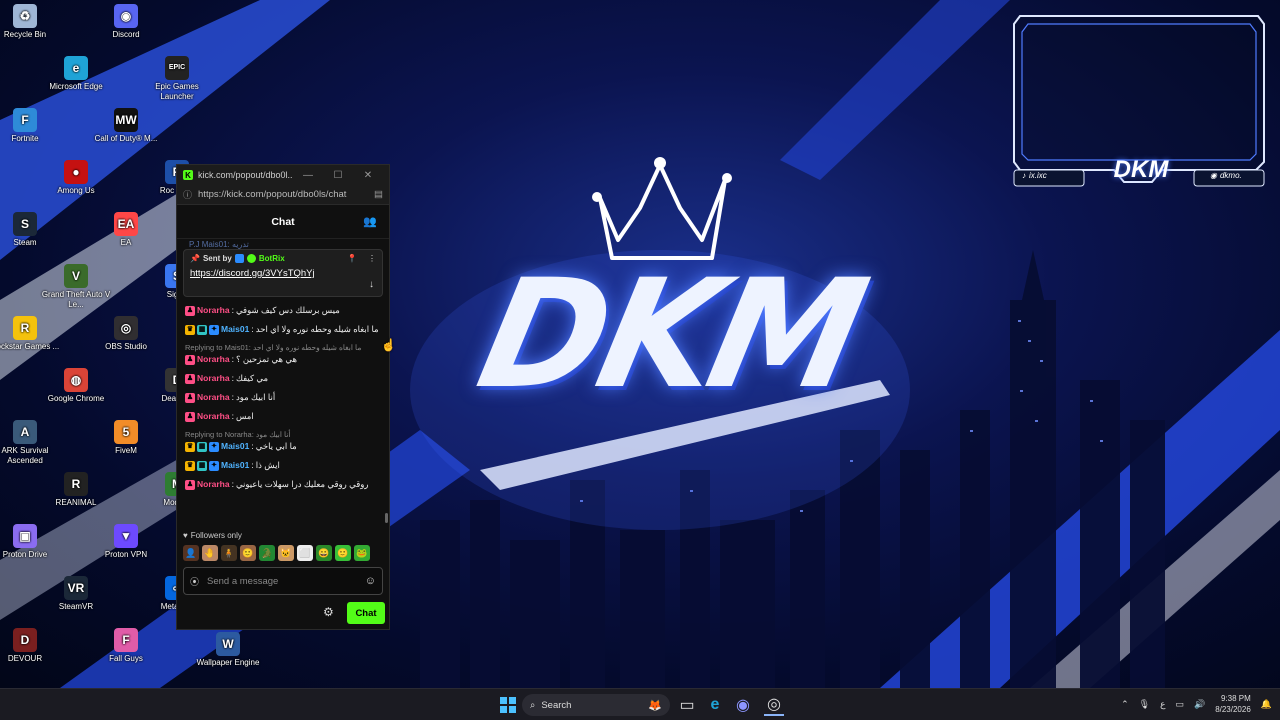  What do you see at coordinates (1266, 704) in the screenshot?
I see `notifications-icon: 🔔` at bounding box center [1266, 704].